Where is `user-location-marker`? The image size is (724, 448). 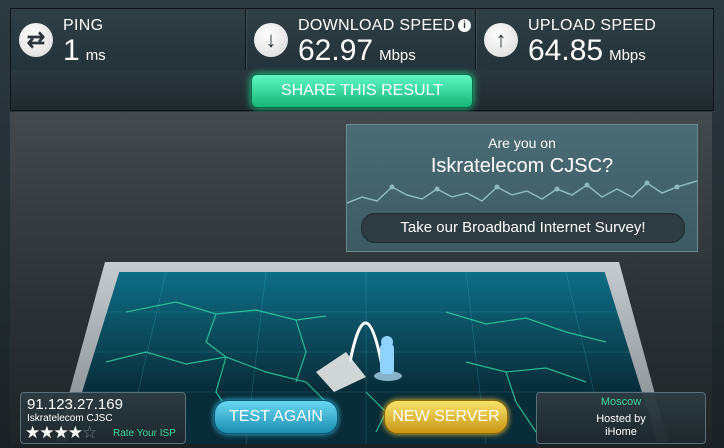
user-location-marker is located at coordinates (341, 372).